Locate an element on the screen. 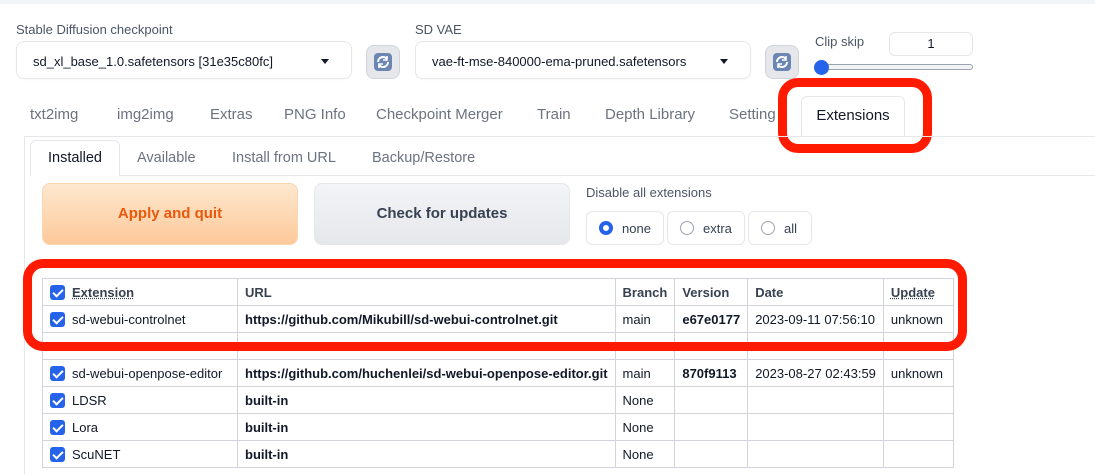  disable-radio-none: none is located at coordinates (625, 228).